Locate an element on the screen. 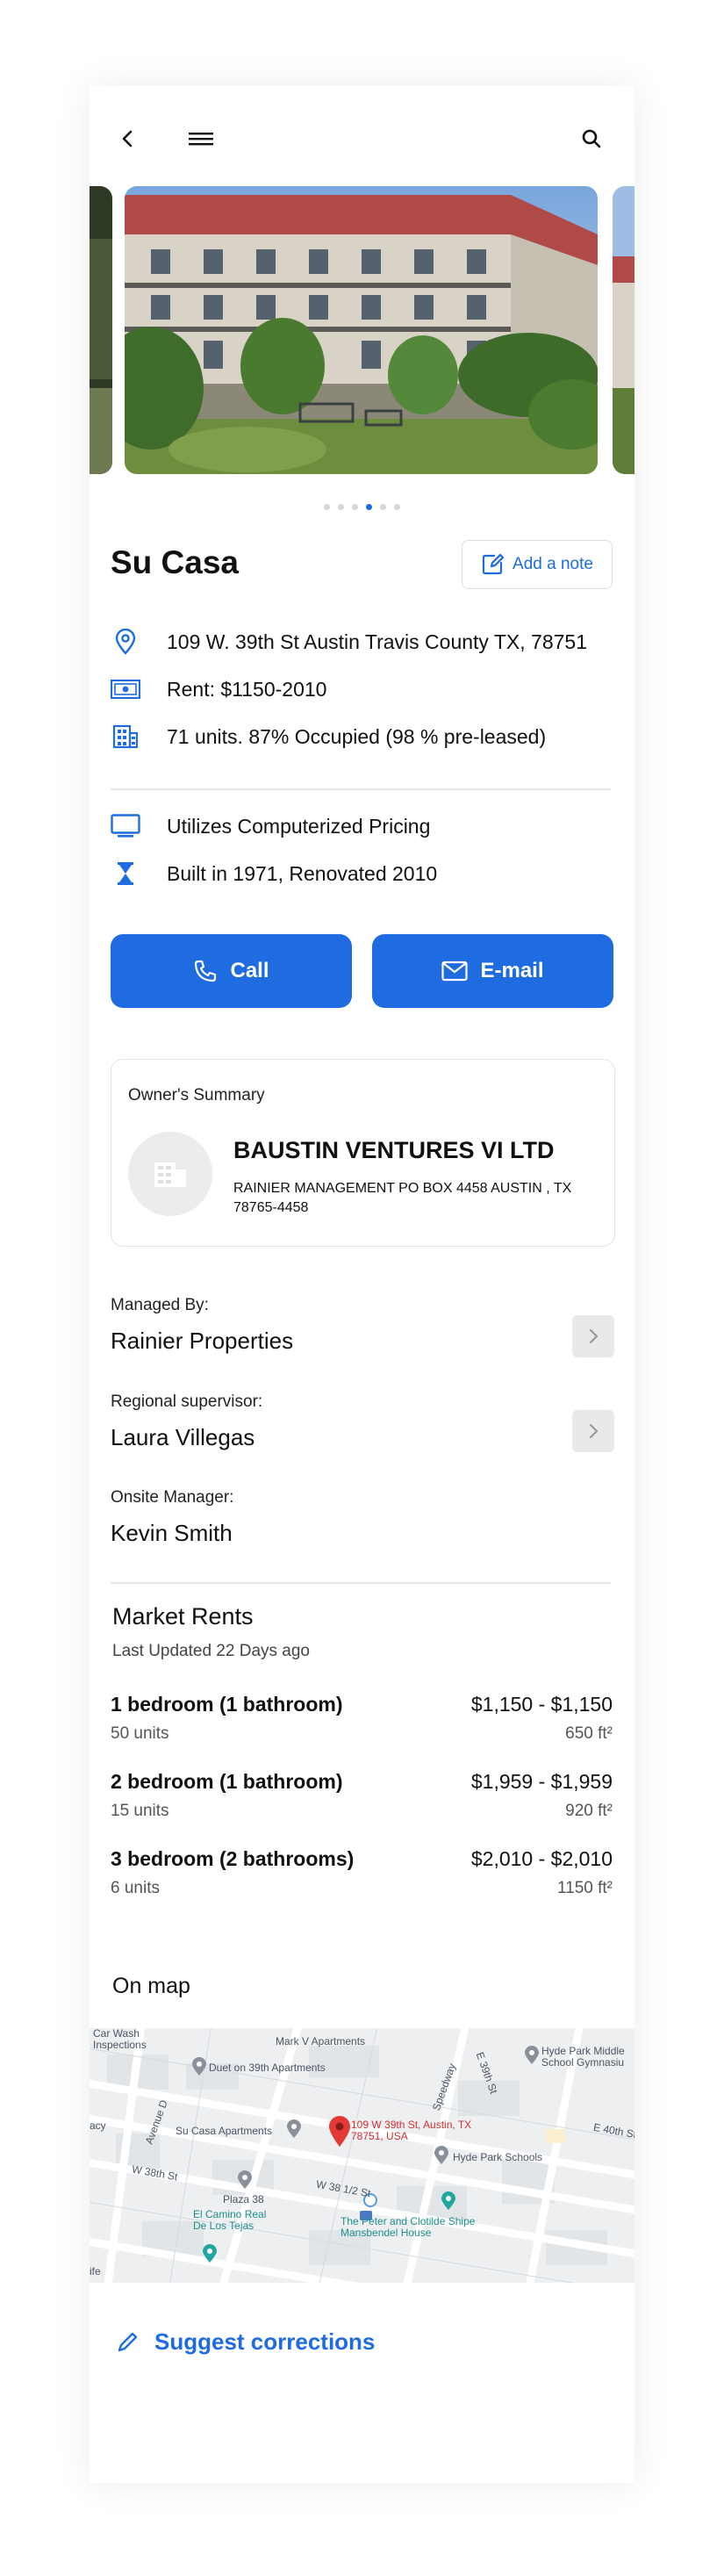  unit-area: 920 ft² is located at coordinates (589, 1811).